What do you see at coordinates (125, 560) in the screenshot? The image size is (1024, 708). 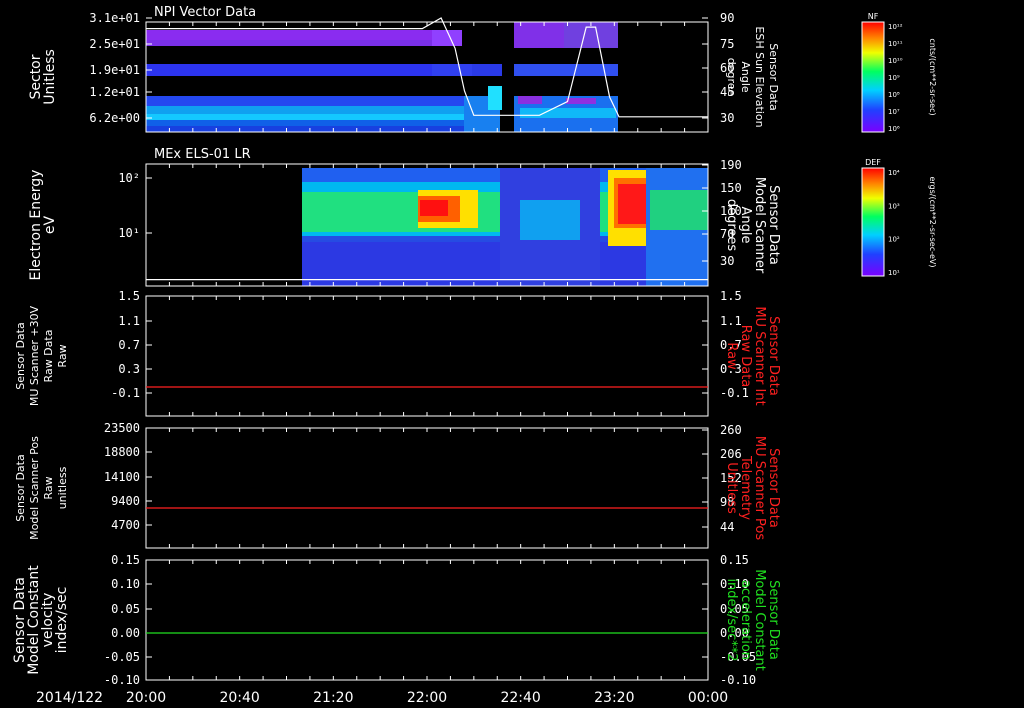 I see `left-tick-label: 0.15` at bounding box center [125, 560].